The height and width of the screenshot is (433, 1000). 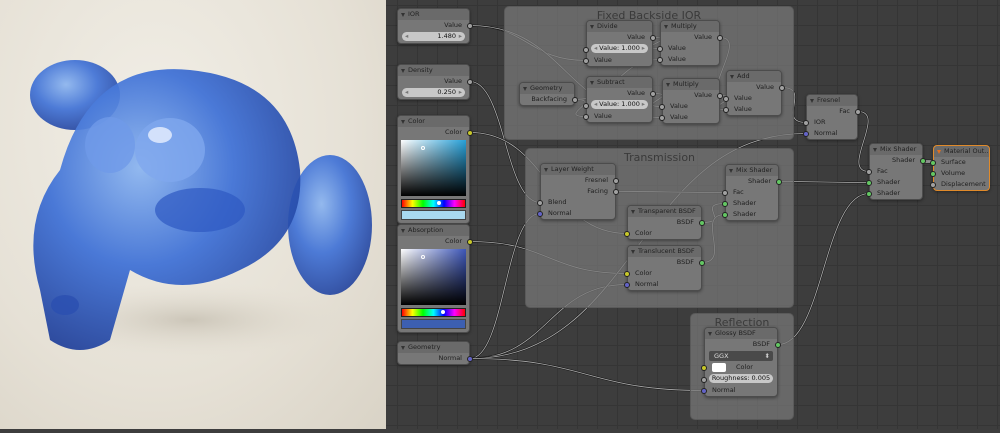 I want to click on node-header: IOR, so click(x=433, y=14).